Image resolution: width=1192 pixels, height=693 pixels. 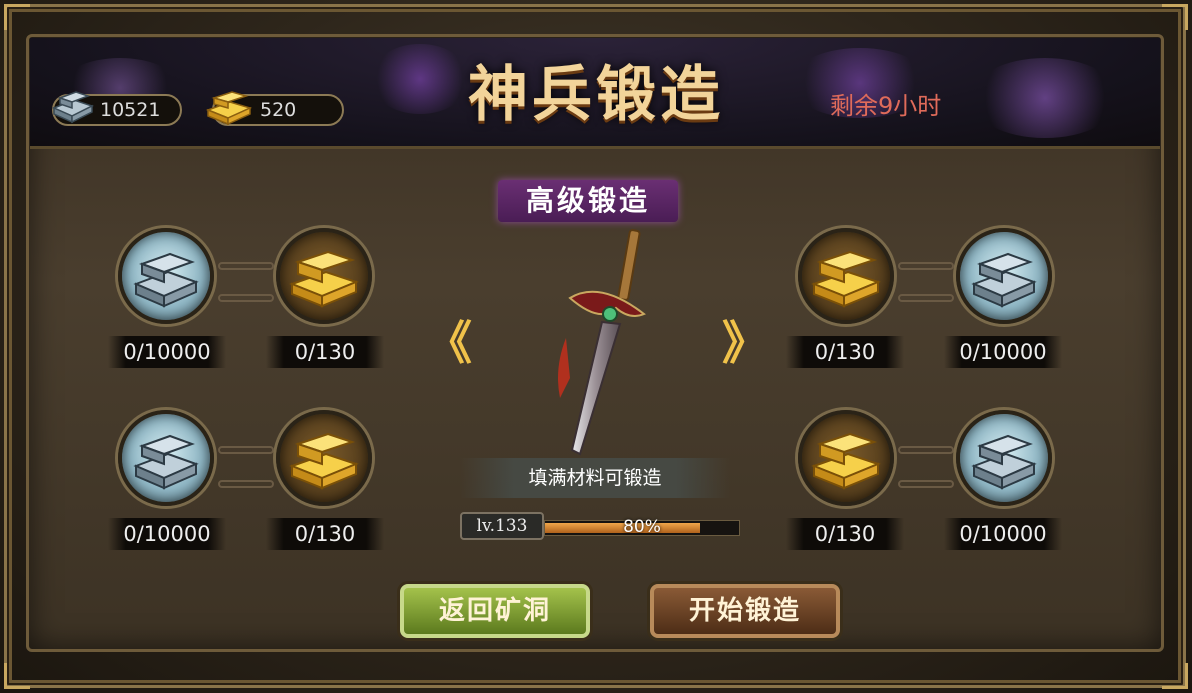 What do you see at coordinates (595, 478) in the screenshot?
I see `forge-hint: 填满材料可锻造` at bounding box center [595, 478].